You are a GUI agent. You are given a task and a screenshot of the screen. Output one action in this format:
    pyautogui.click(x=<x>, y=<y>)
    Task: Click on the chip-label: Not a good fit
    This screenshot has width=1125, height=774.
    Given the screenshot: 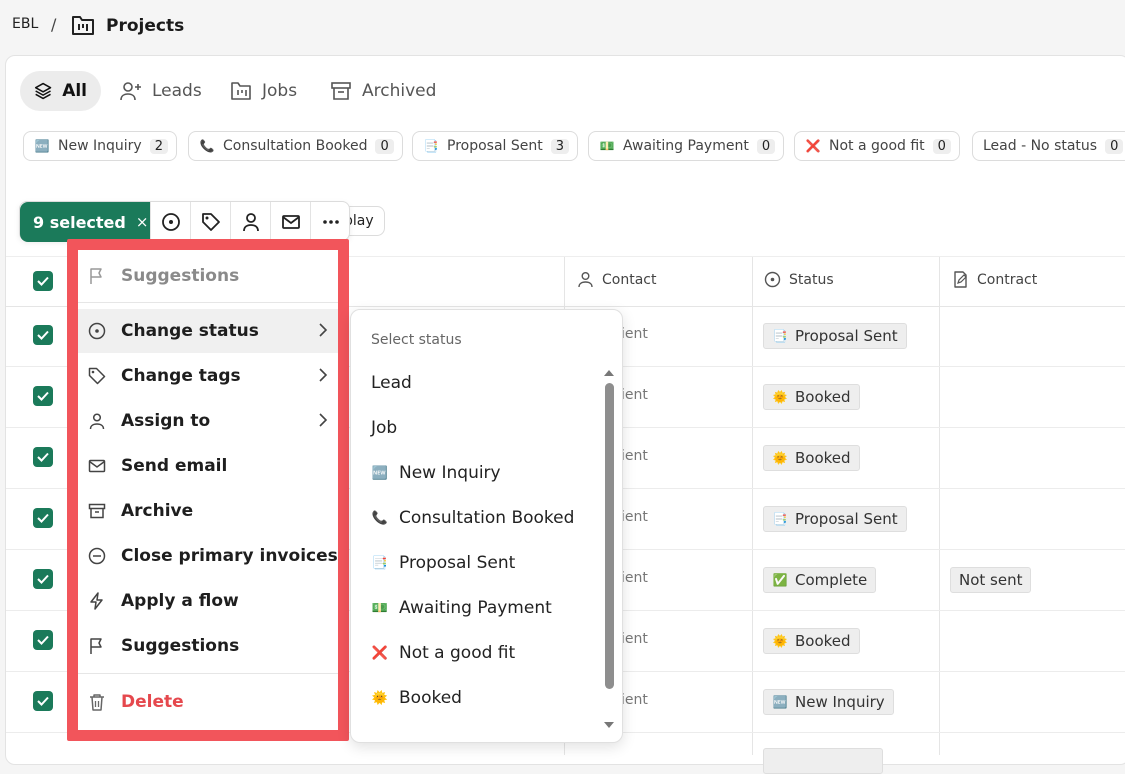 What is the action you would take?
    pyautogui.click(x=877, y=146)
    